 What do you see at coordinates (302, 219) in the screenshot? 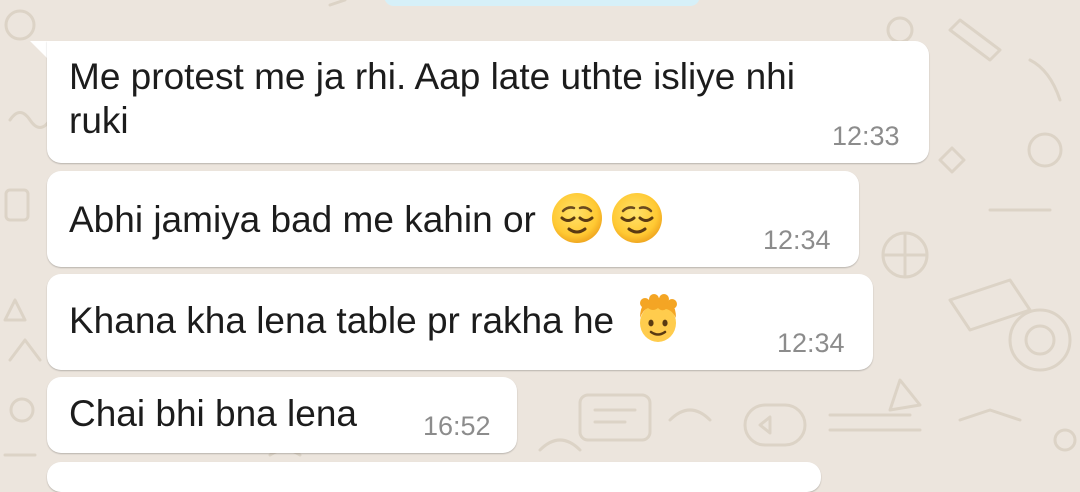
I see `message-text-content: Abhi jamiya bad me kahin or` at bounding box center [302, 219].